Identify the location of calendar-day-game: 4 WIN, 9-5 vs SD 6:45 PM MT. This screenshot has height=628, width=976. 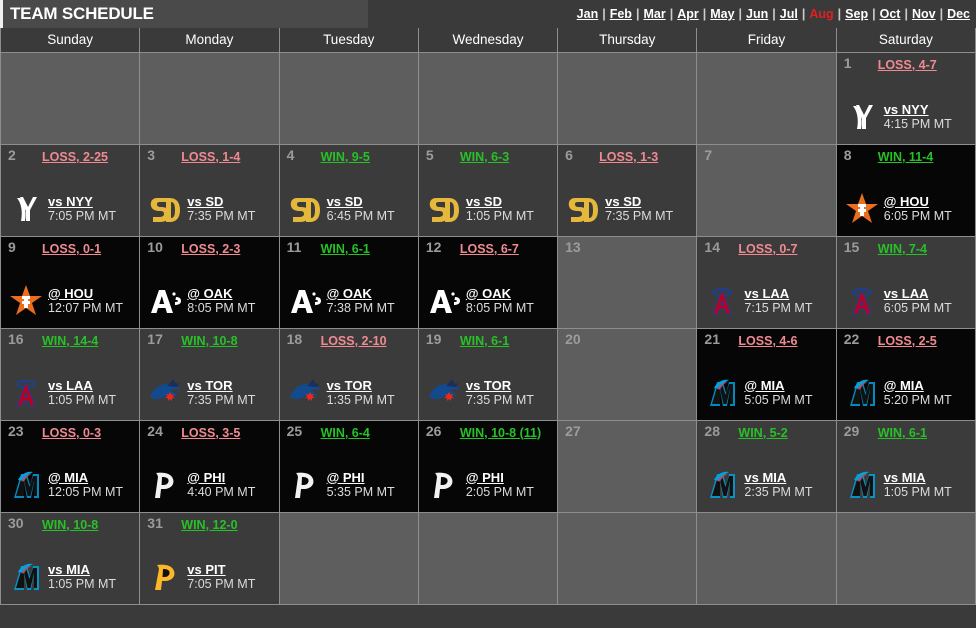
(348, 190).